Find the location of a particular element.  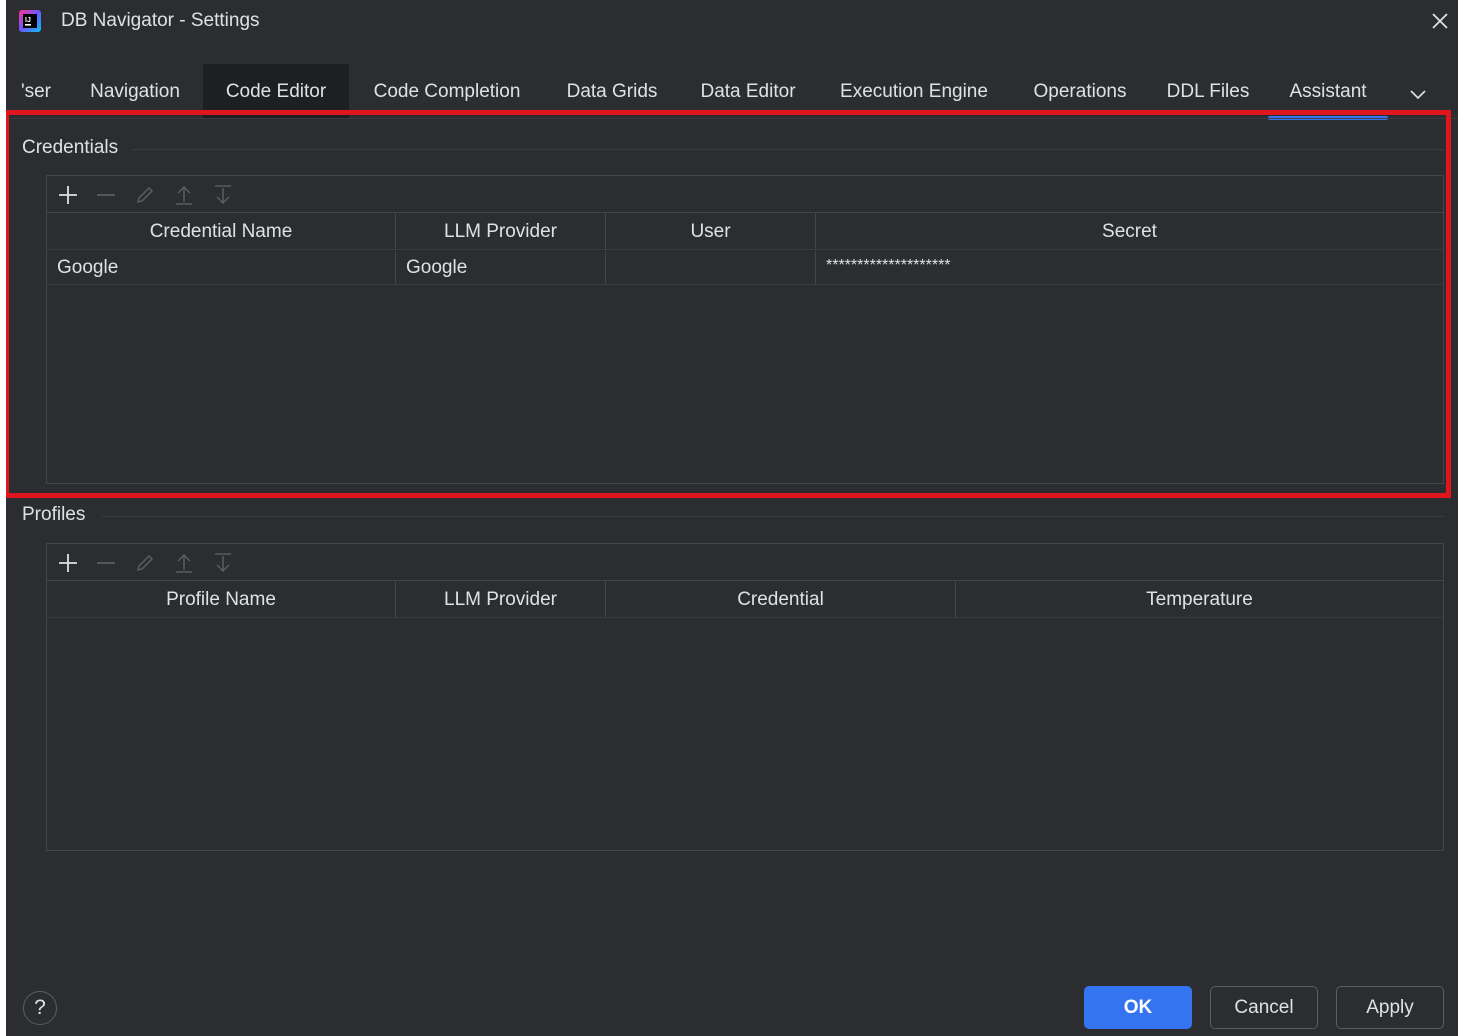

column-header: Profile Name is located at coordinates (221, 599).